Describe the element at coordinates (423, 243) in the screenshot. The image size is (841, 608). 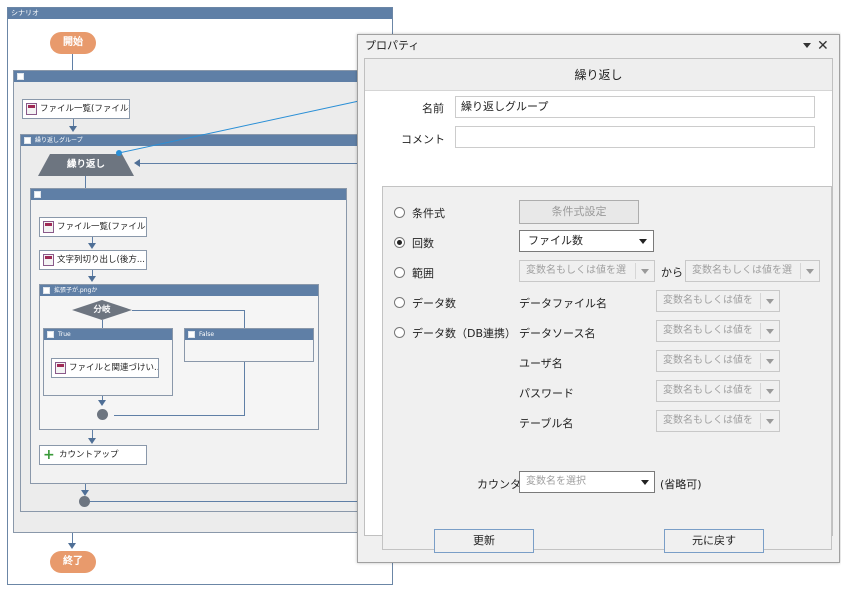
I see `radio-count-label: 回数` at that location.